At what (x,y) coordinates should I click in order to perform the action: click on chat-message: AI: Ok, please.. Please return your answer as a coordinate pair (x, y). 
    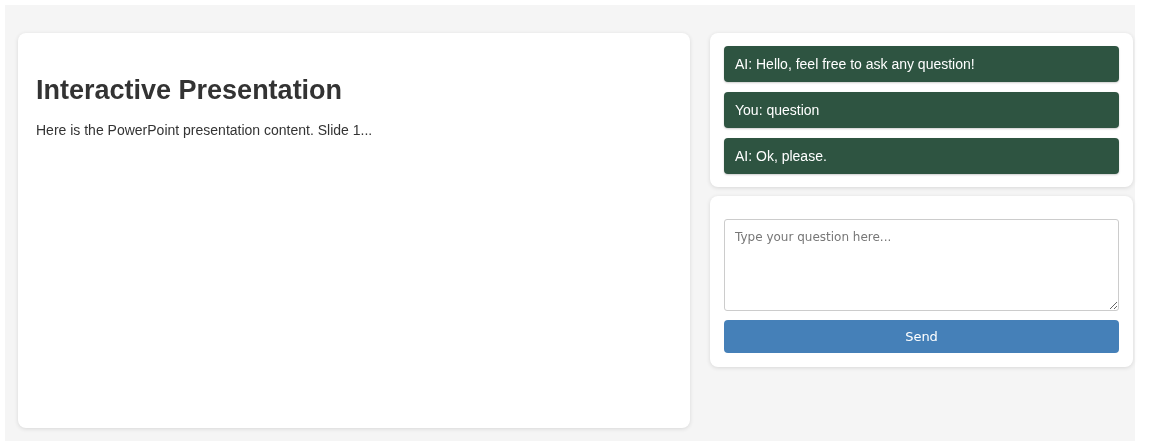
    Looking at the image, I should click on (921, 156).